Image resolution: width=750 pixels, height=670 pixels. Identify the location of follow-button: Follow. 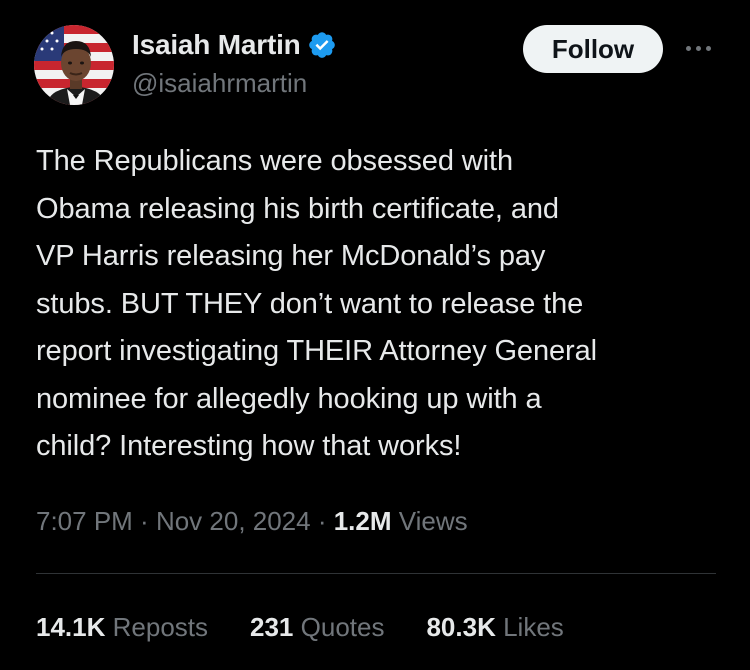
(593, 49).